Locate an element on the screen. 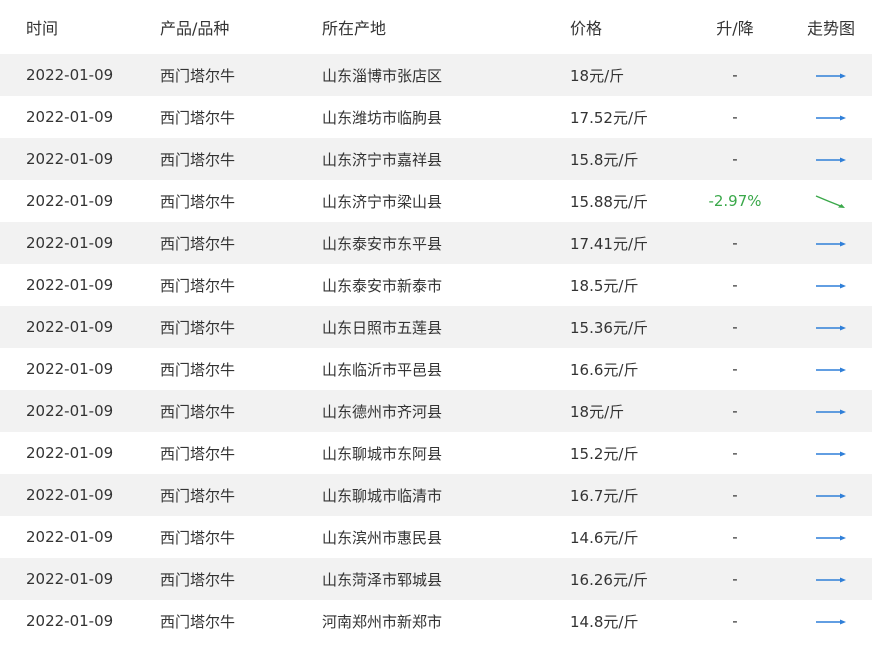 This screenshot has height=652, width=872. cell-price: 16.26元/斤 is located at coordinates (609, 579).